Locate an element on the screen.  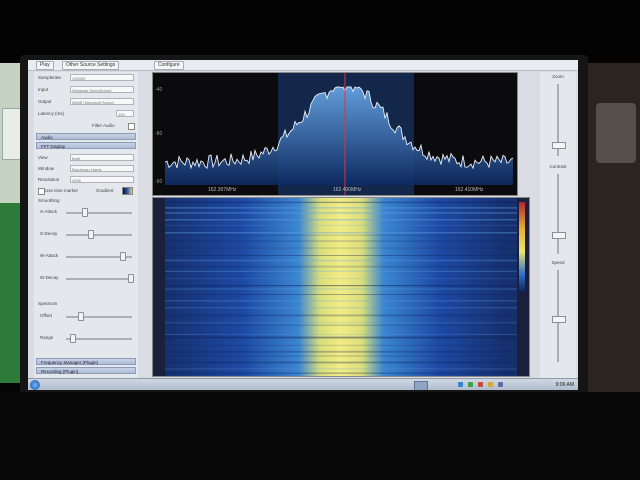
speed-slider is located at coordinates (559, 319).